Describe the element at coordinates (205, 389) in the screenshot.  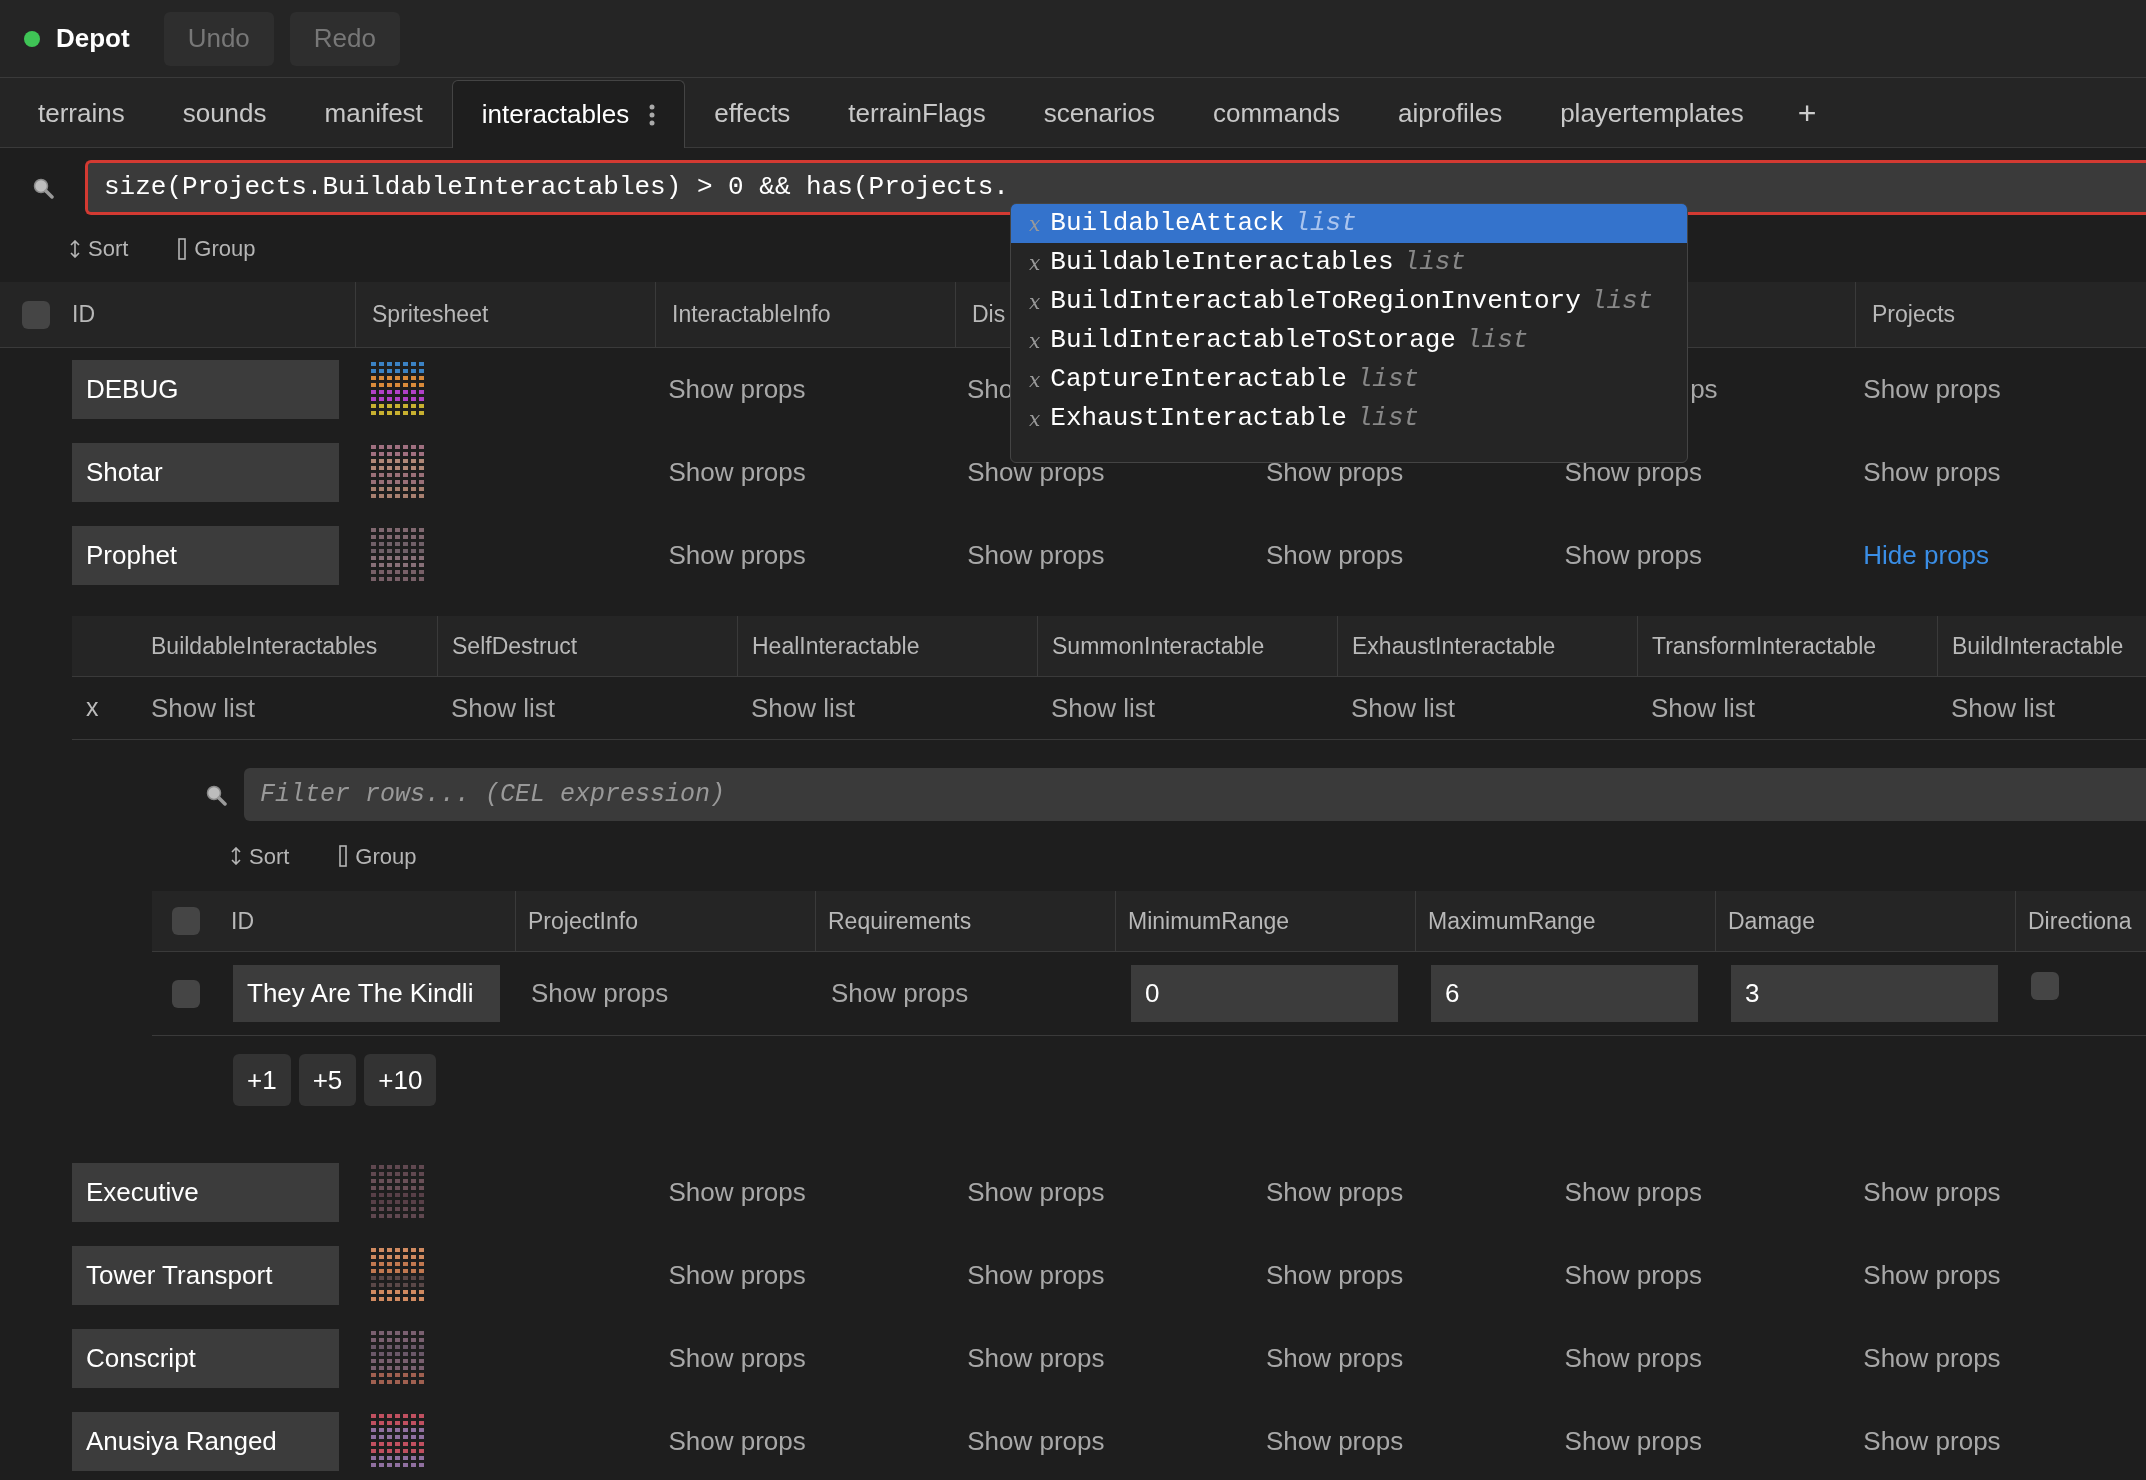
I see `id-field: DEBUG` at that location.